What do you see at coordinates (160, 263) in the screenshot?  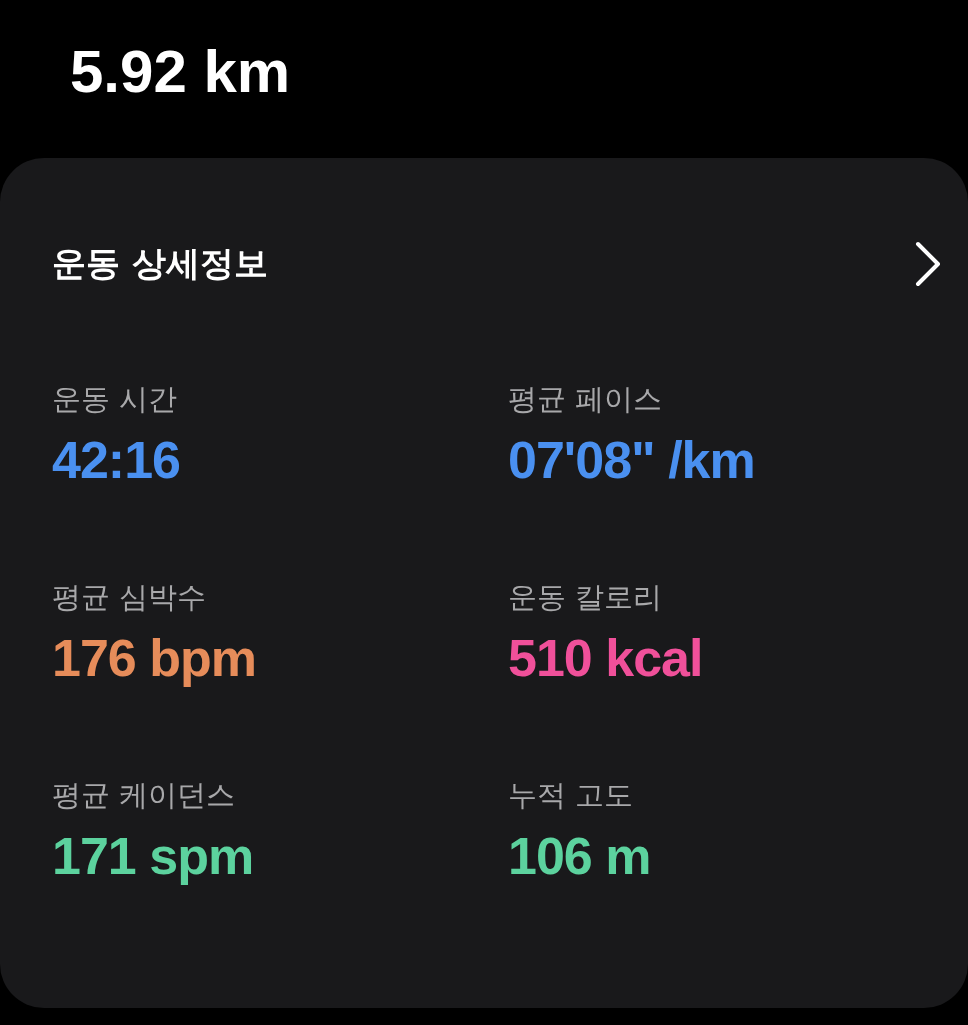 I see `section-title: 운동 상세정보` at bounding box center [160, 263].